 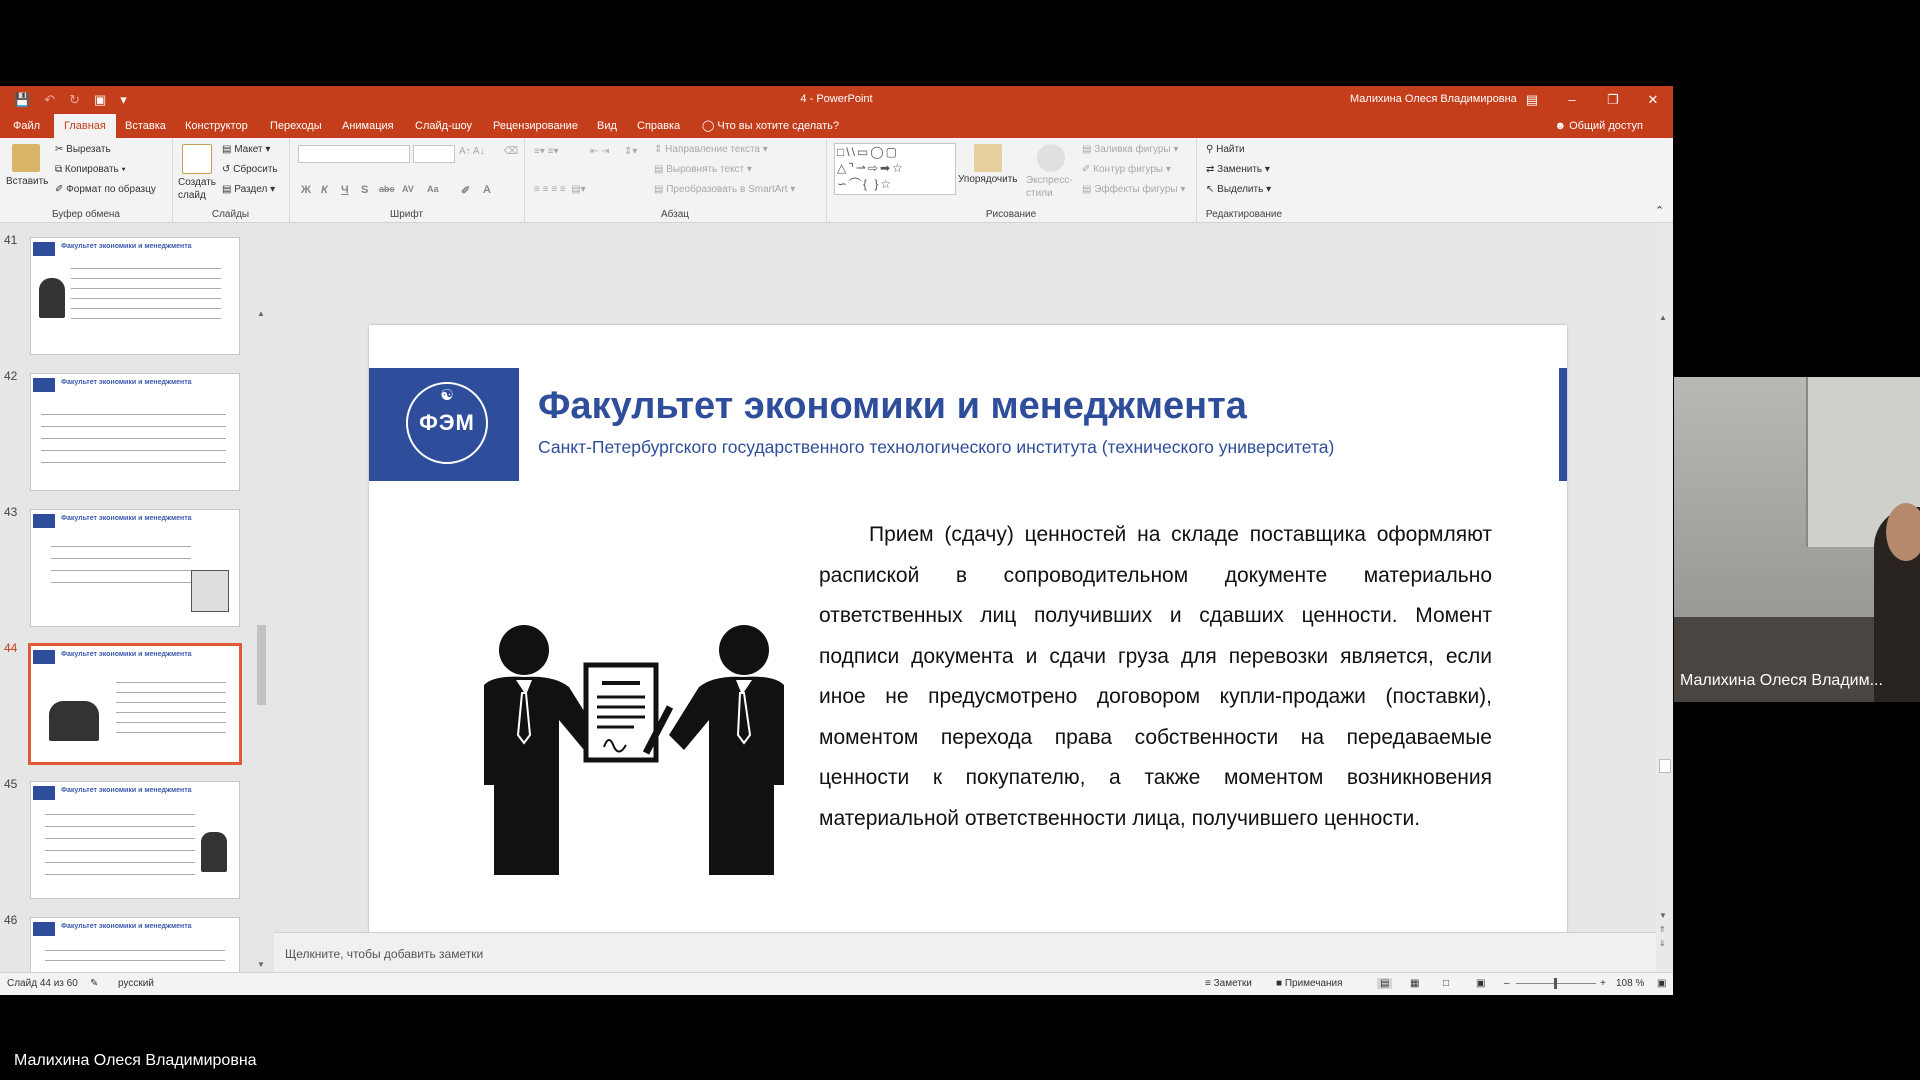 What do you see at coordinates (1630, 983) in the screenshot?
I see `zoom-level: 108 %` at bounding box center [1630, 983].